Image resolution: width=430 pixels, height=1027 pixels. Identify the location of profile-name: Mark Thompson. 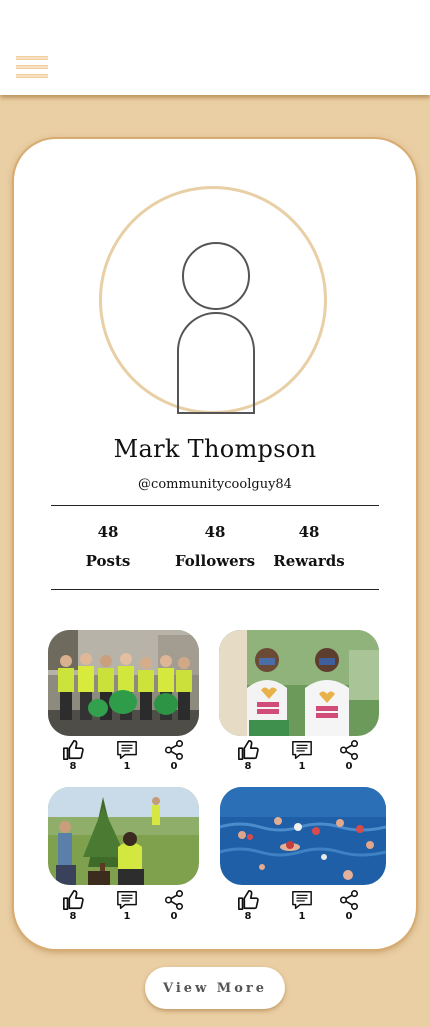
(215, 449).